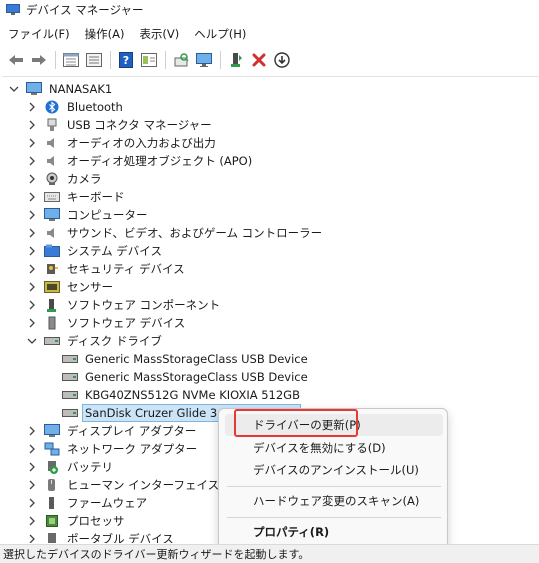  I want to click on menu-file: ファイル(F), so click(38, 34).